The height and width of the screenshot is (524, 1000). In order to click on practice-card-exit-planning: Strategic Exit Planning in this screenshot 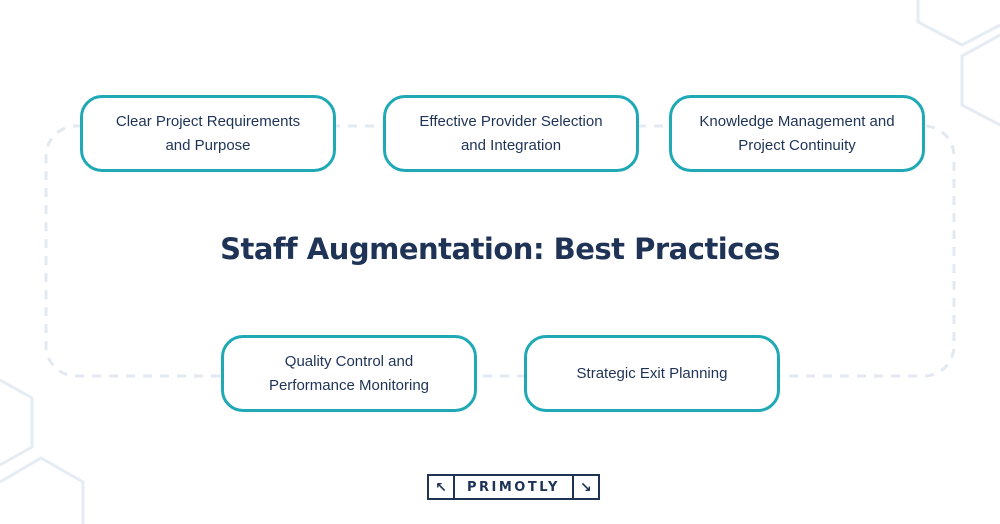, I will do `click(652, 373)`.